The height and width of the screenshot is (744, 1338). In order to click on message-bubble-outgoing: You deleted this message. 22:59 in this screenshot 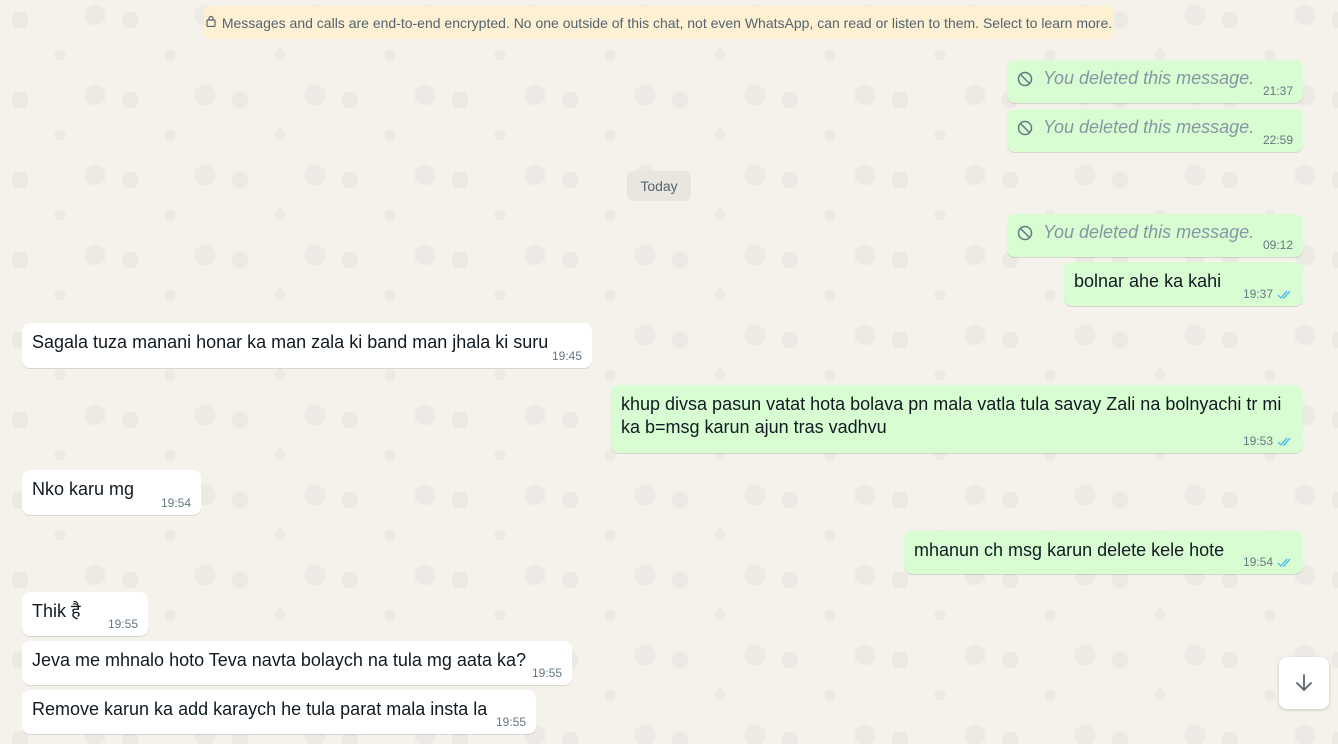, I will do `click(1155, 130)`.